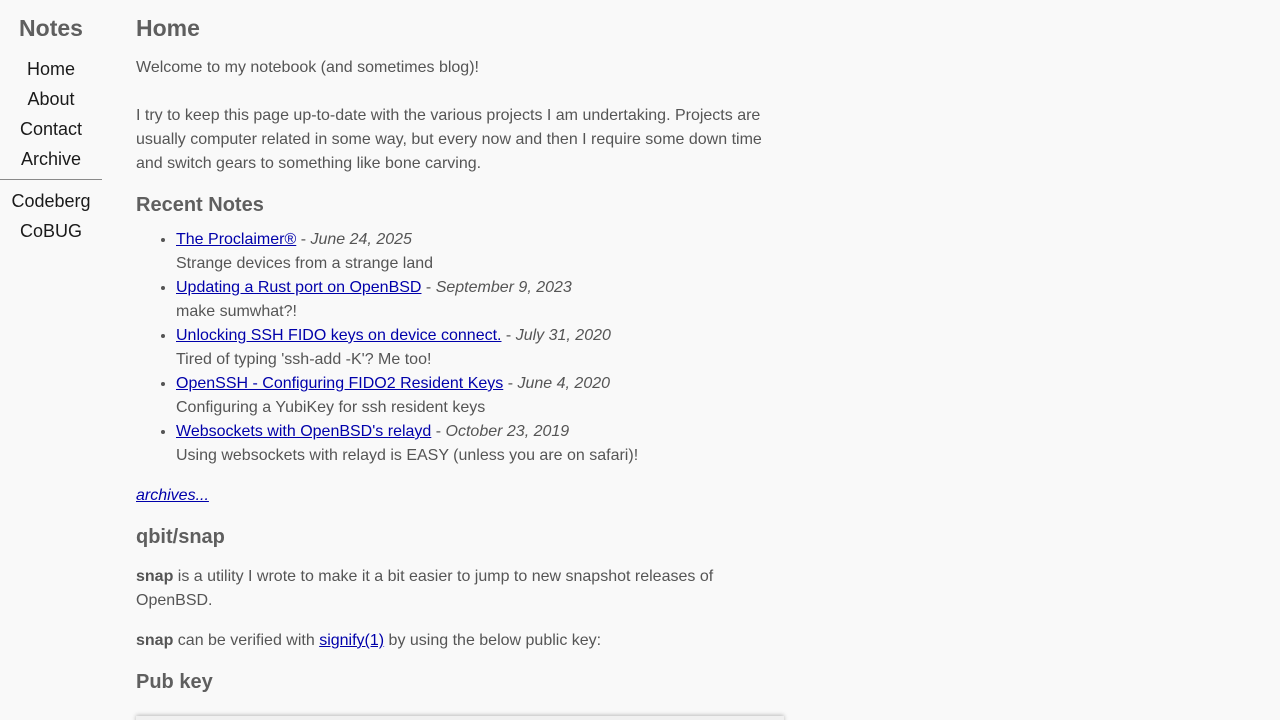 The width and height of the screenshot is (1280, 720). I want to click on note-summary: make sumwhat?!, so click(236, 311).